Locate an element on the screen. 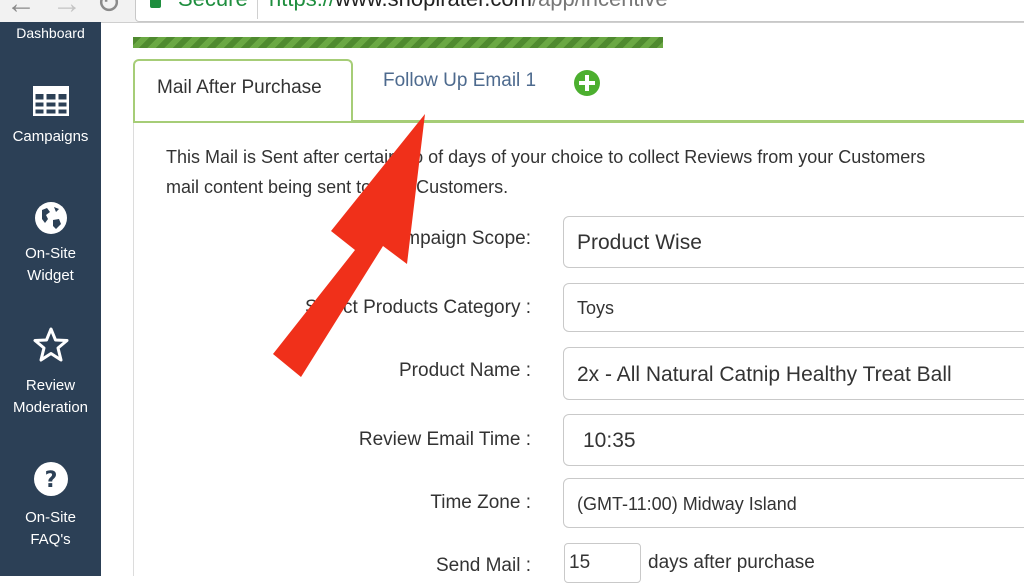  time-zone-select: (GMT-11:00) Midway Island is located at coordinates (793, 503).